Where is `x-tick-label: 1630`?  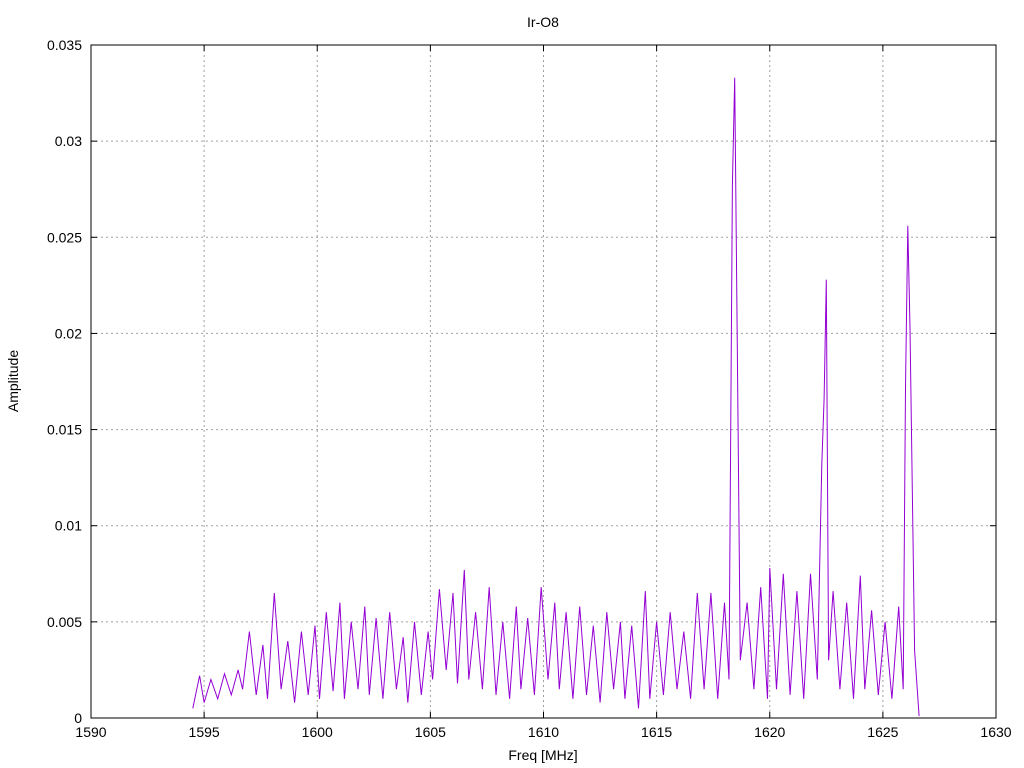 x-tick-label: 1630 is located at coordinates (995, 732).